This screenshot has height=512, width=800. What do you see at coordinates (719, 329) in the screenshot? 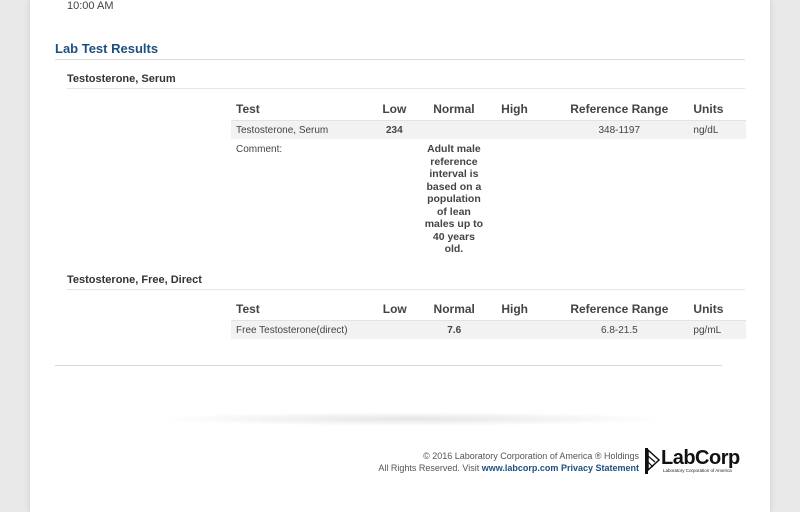
I see `cell-units: pg/mL` at bounding box center [719, 329].